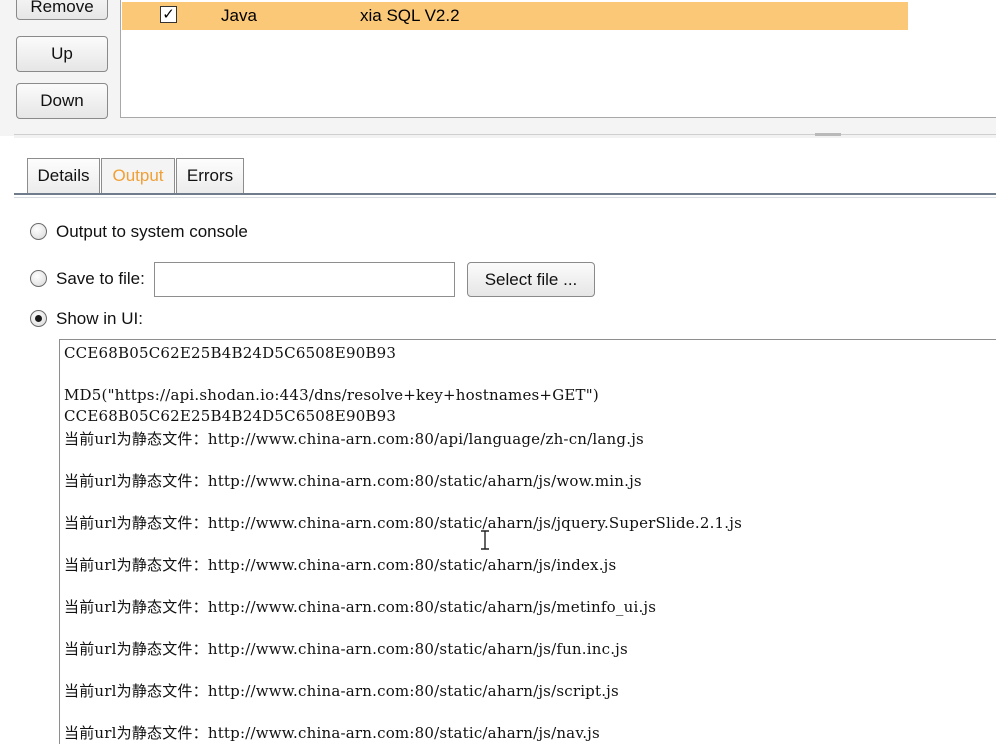 Image resolution: width=996 pixels, height=744 pixels. I want to click on tab-errors: Errors, so click(210, 175).